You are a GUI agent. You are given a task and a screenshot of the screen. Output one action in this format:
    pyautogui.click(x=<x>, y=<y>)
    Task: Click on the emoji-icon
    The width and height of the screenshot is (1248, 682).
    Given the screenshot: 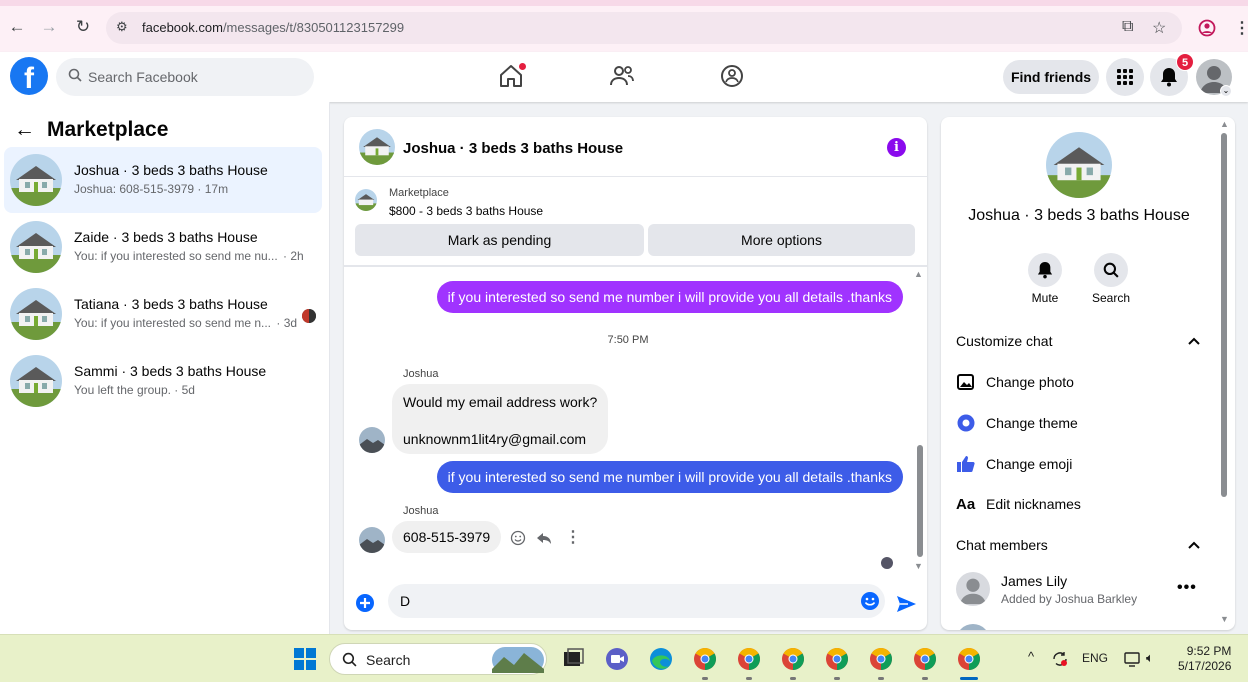 What is the action you would take?
    pyautogui.click(x=870, y=601)
    